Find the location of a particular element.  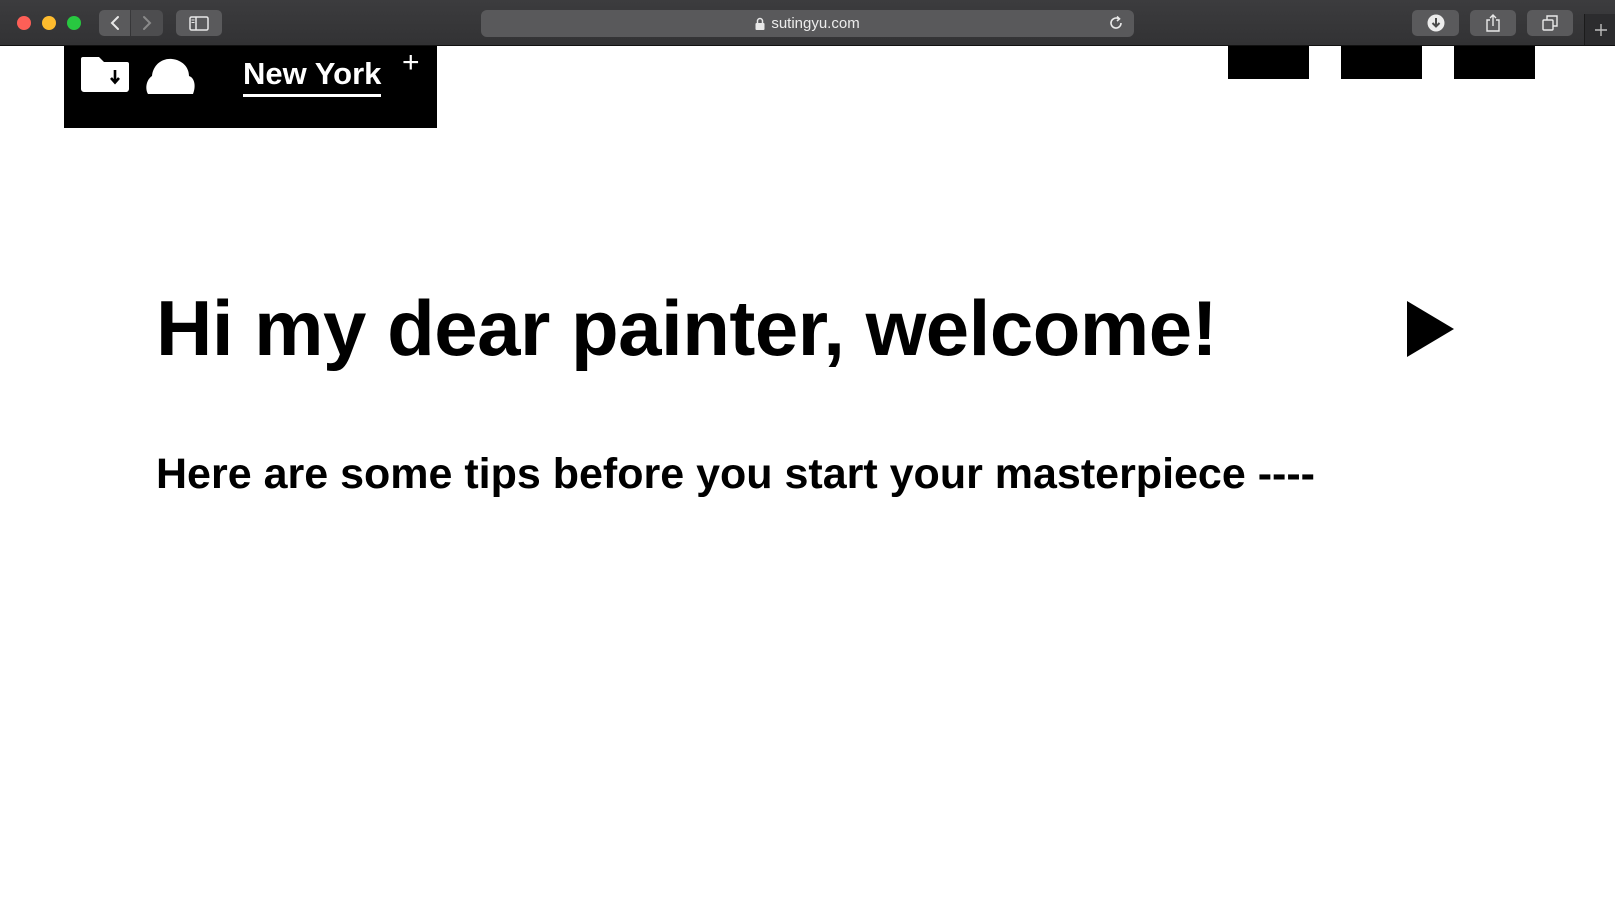

url-text: sutingyu.com is located at coordinates (815, 23).